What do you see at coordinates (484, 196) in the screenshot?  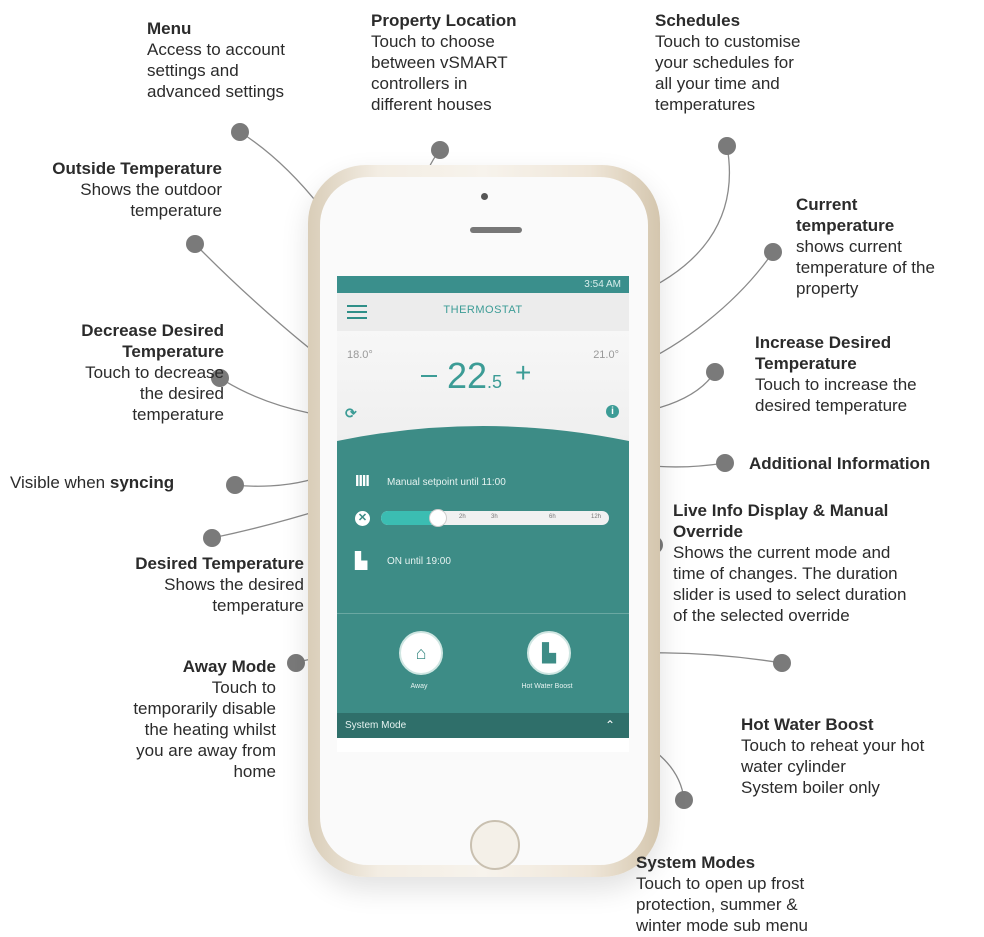 I see `camera-dot` at bounding box center [484, 196].